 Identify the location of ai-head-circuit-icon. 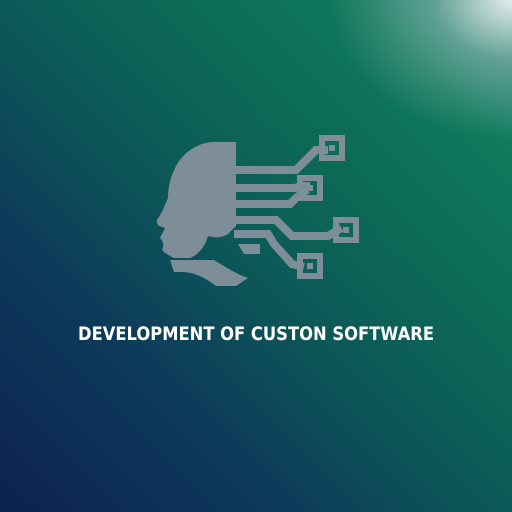
(257, 210).